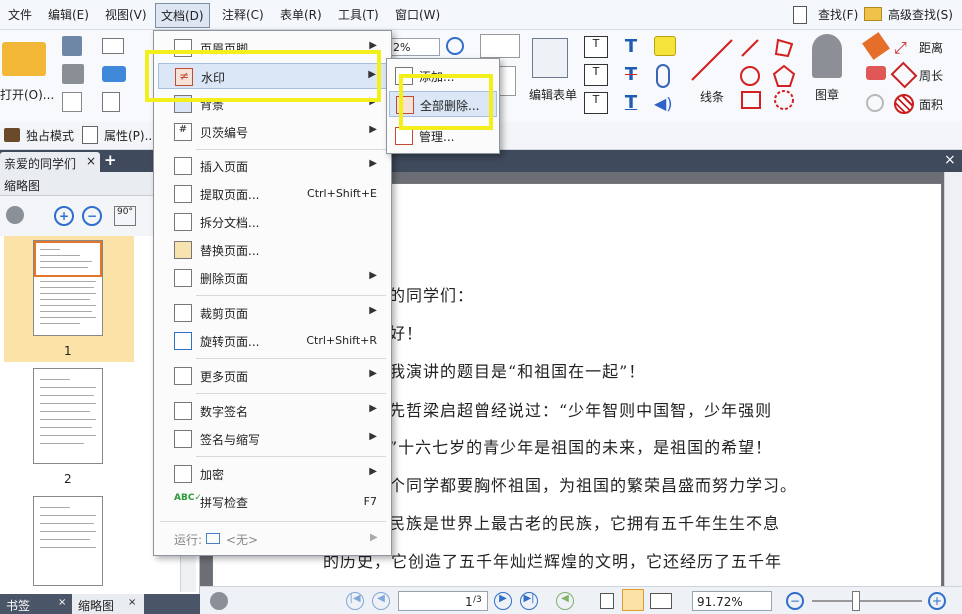 The image size is (962, 614). Describe the element at coordinates (931, 75) in the screenshot. I see `perimeter-button: 周长` at that location.